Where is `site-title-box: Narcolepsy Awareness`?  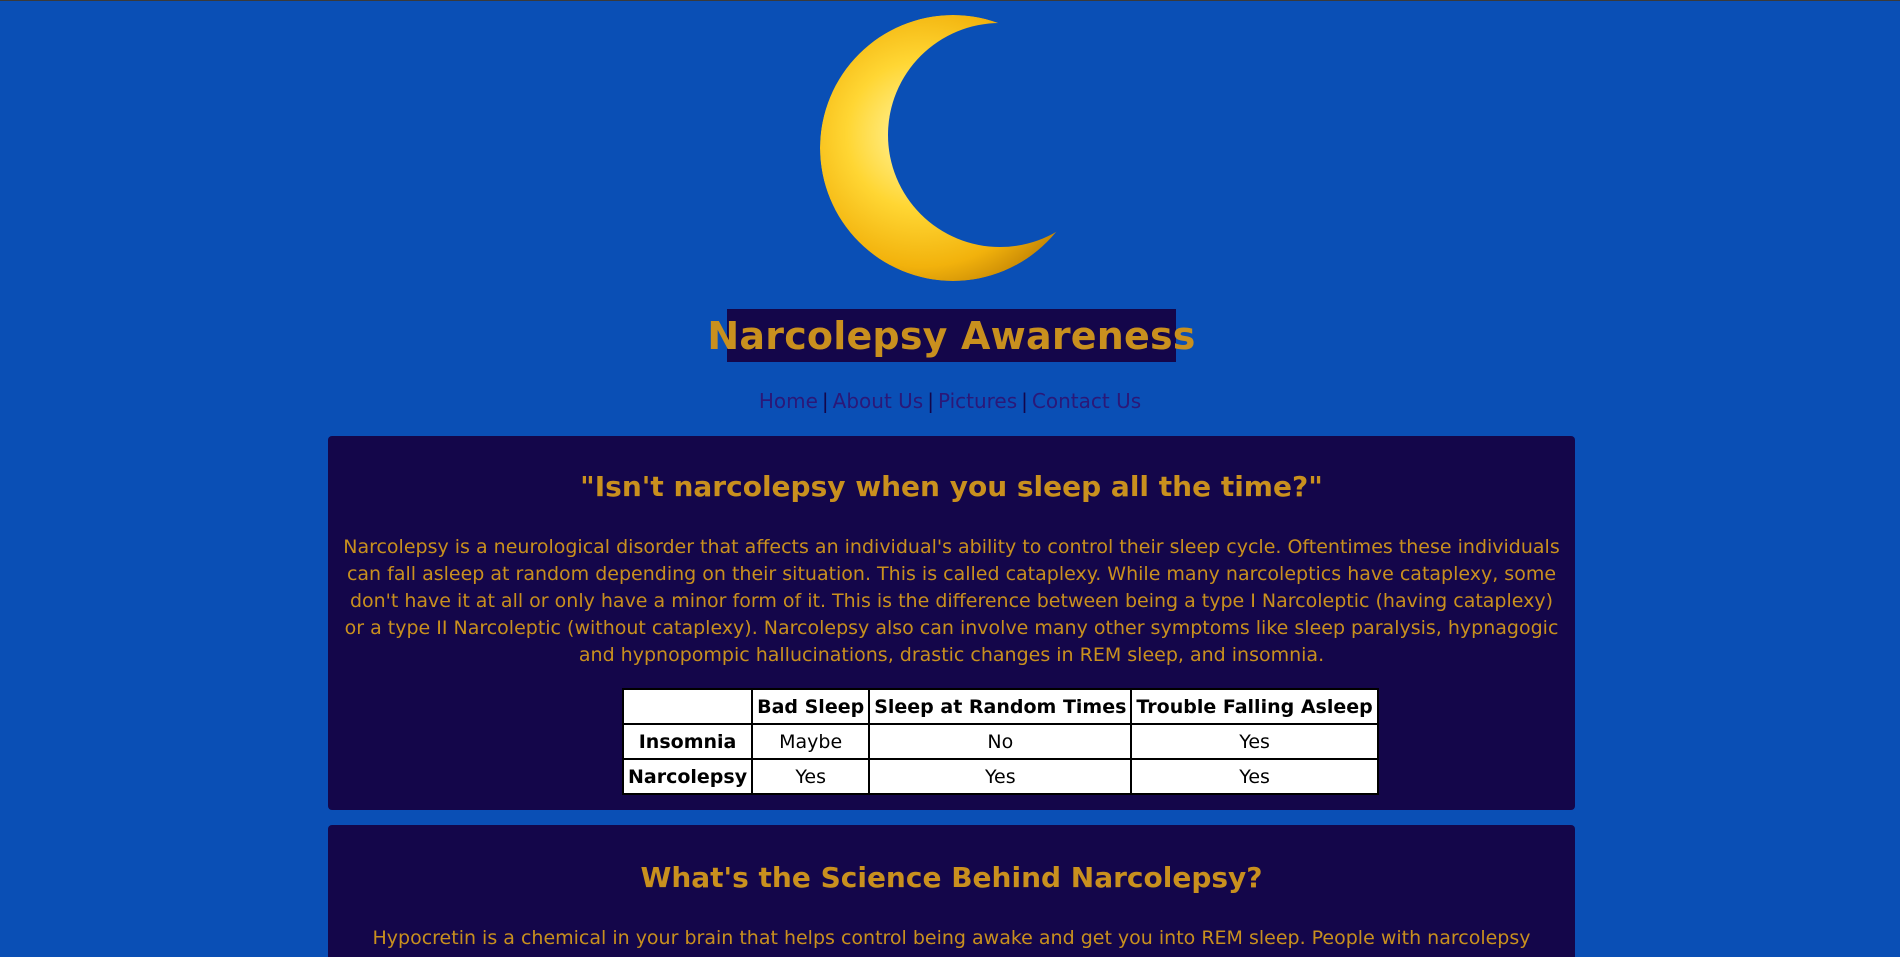 site-title-box: Narcolepsy Awareness is located at coordinates (951, 335).